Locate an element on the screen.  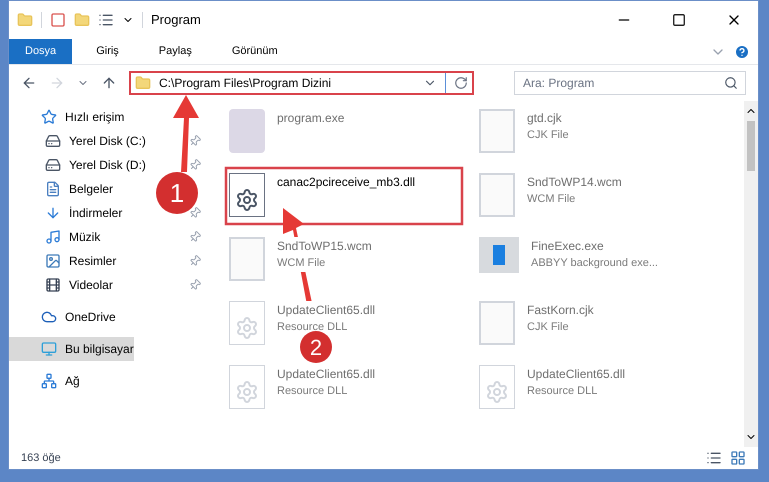
maximize-icon is located at coordinates (679, 20).